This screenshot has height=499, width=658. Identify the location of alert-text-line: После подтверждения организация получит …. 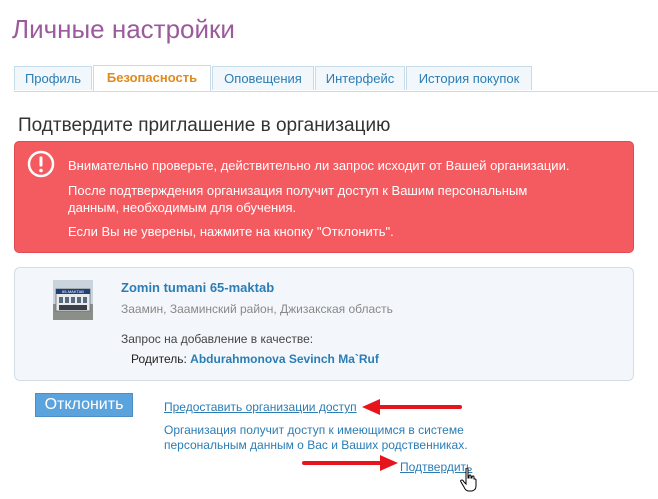
(298, 190).